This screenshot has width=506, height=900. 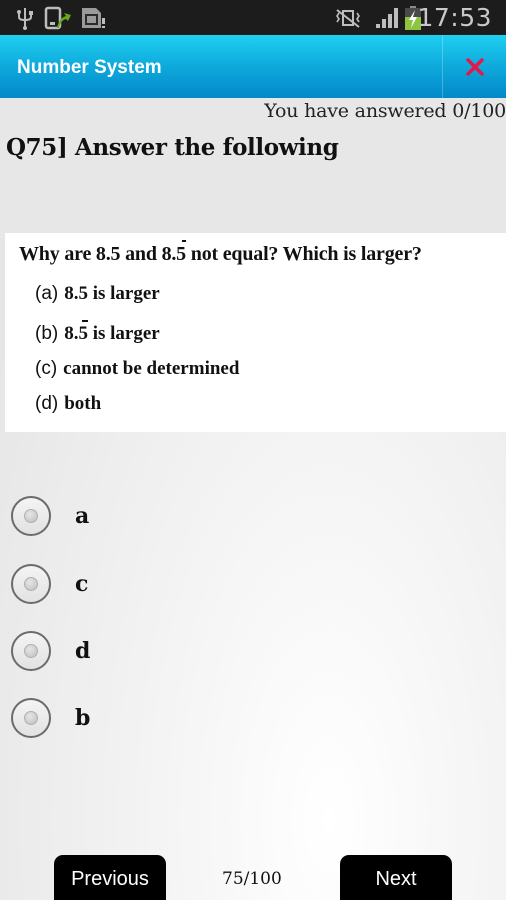 I want to click on question-title: Q75] Answer the following, so click(x=172, y=147).